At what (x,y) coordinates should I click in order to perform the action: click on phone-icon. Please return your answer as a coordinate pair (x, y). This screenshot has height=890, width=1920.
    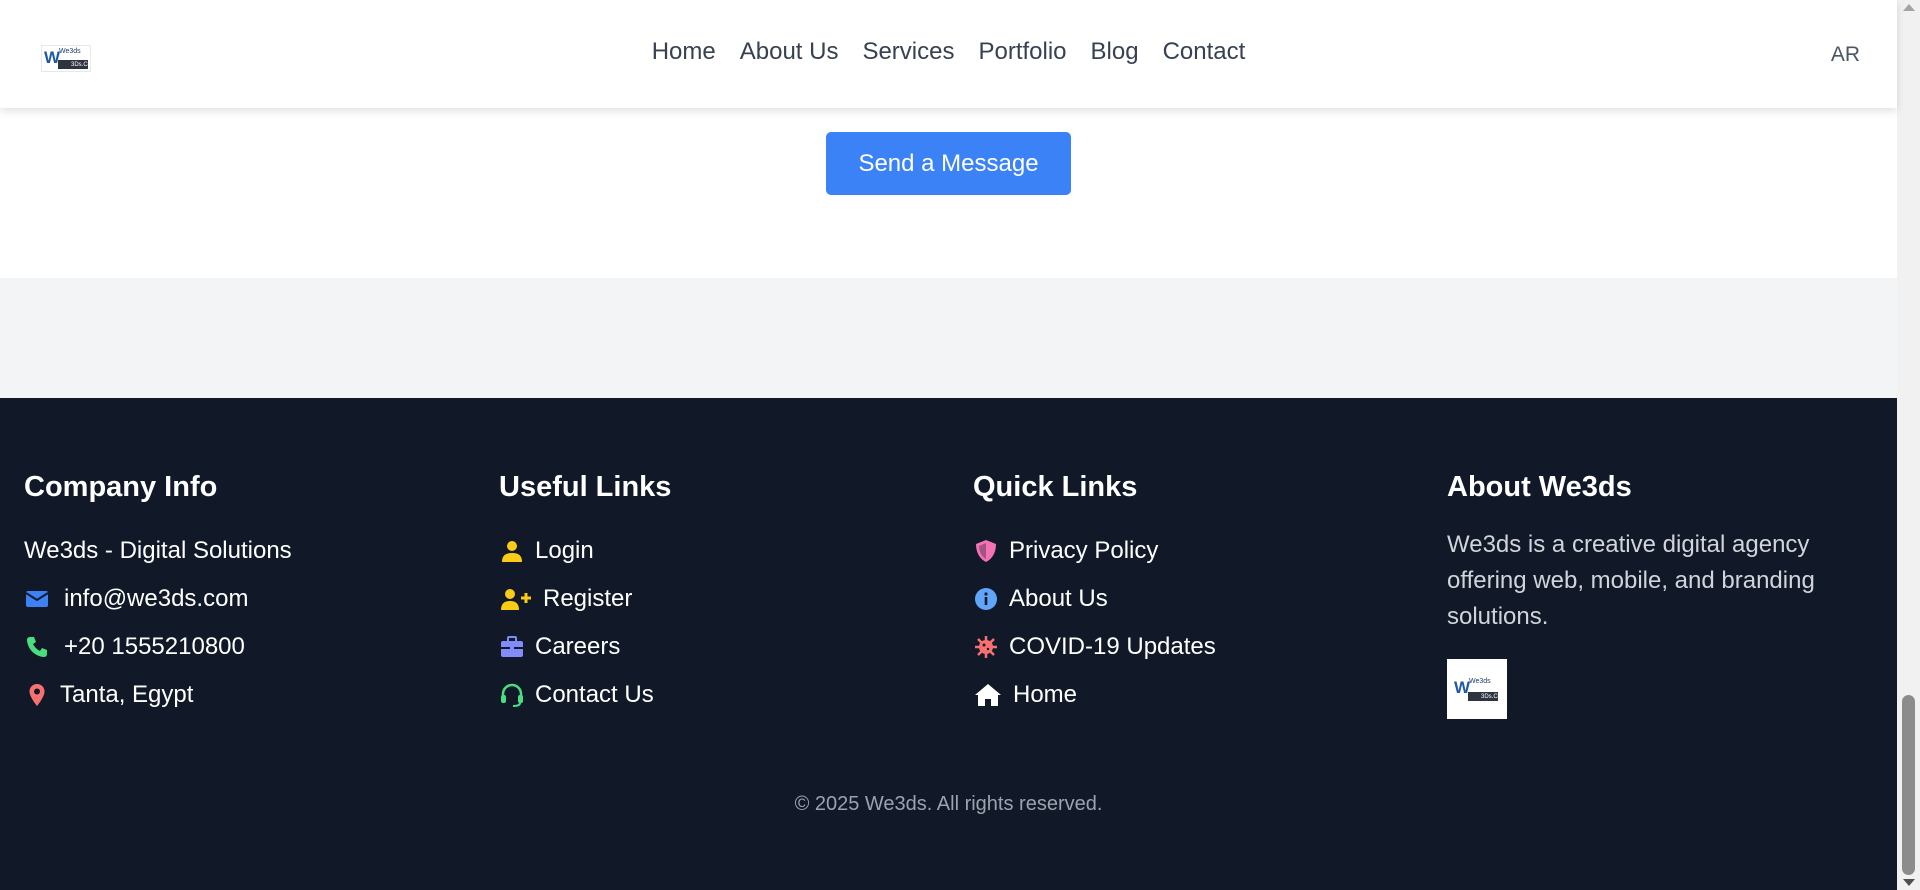
    Looking at the image, I should click on (37, 647).